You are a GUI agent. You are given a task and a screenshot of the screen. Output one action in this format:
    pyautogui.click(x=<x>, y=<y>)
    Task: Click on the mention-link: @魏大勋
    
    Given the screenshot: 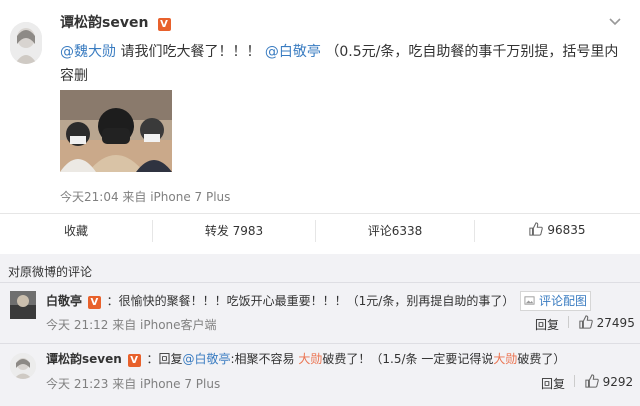 What is the action you would take?
    pyautogui.click(x=88, y=52)
    